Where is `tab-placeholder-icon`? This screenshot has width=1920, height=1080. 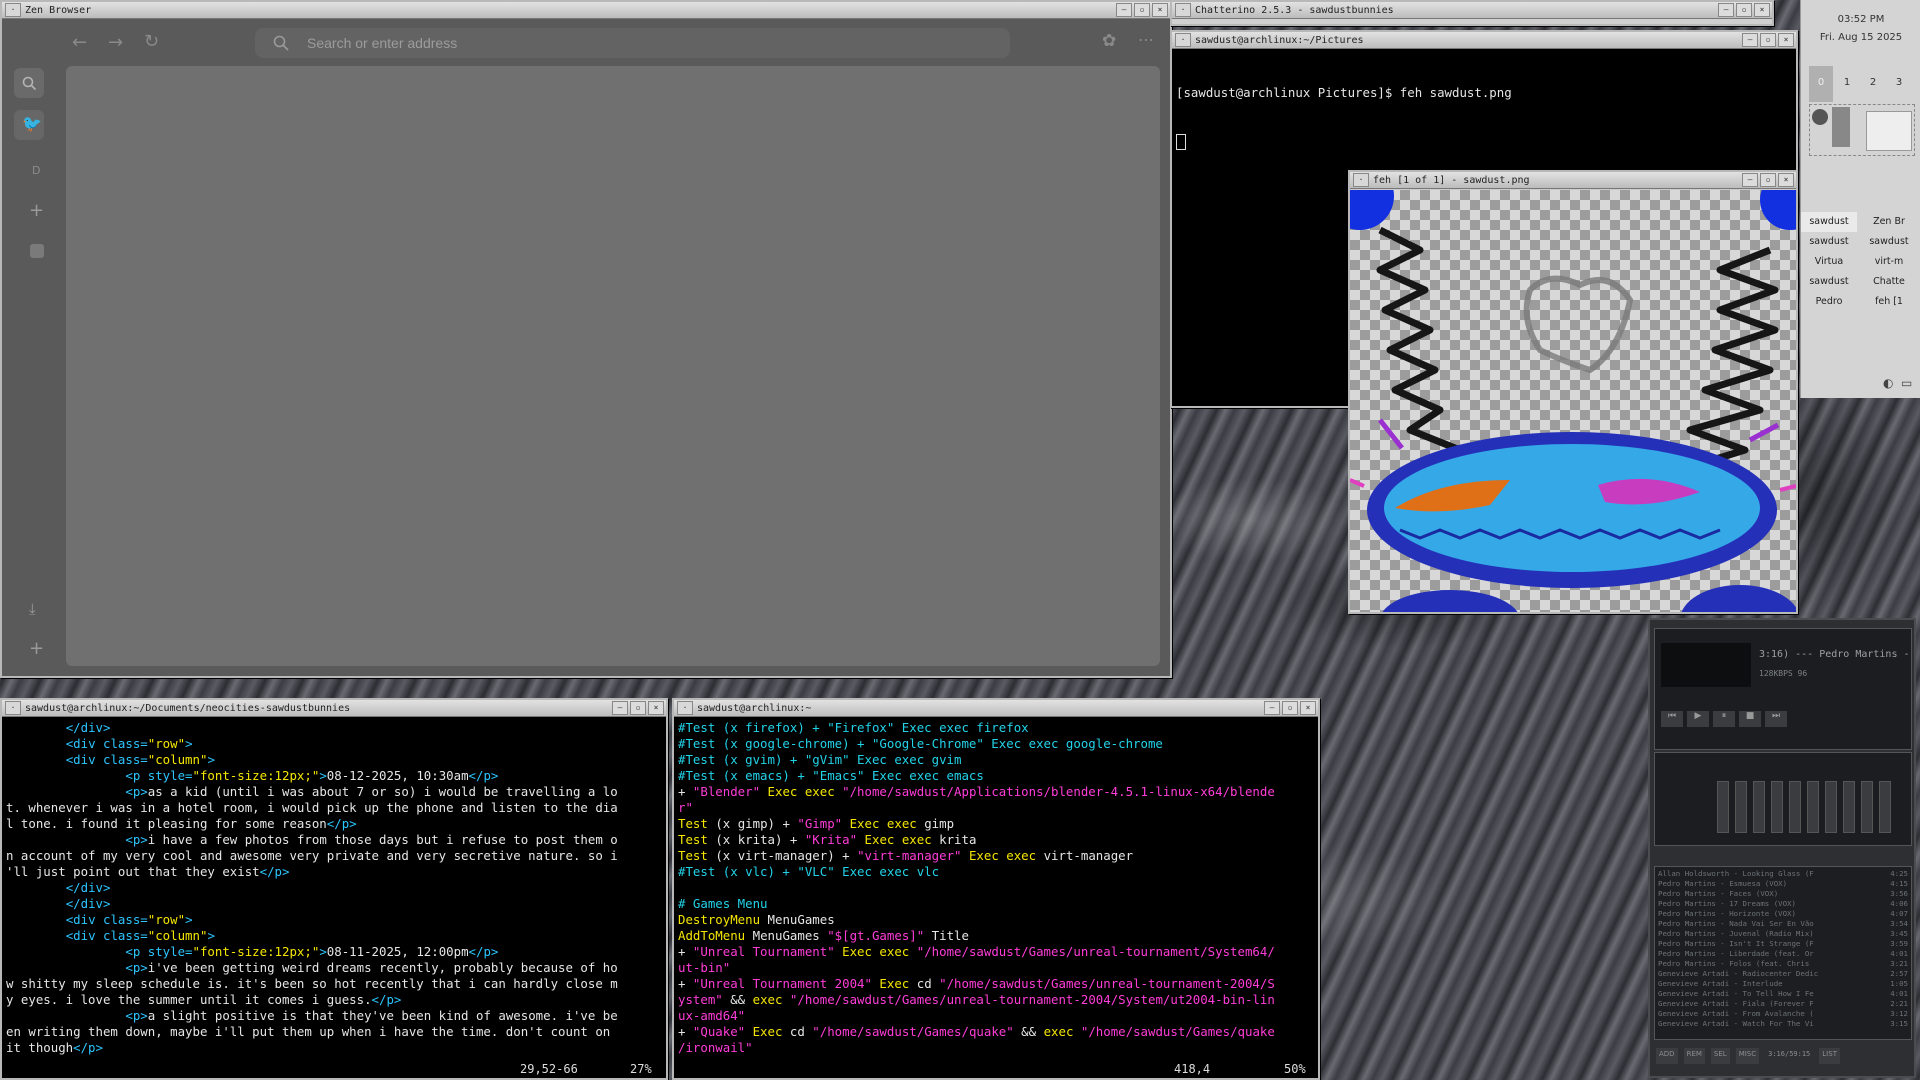
tab-placeholder-icon is located at coordinates (37, 251).